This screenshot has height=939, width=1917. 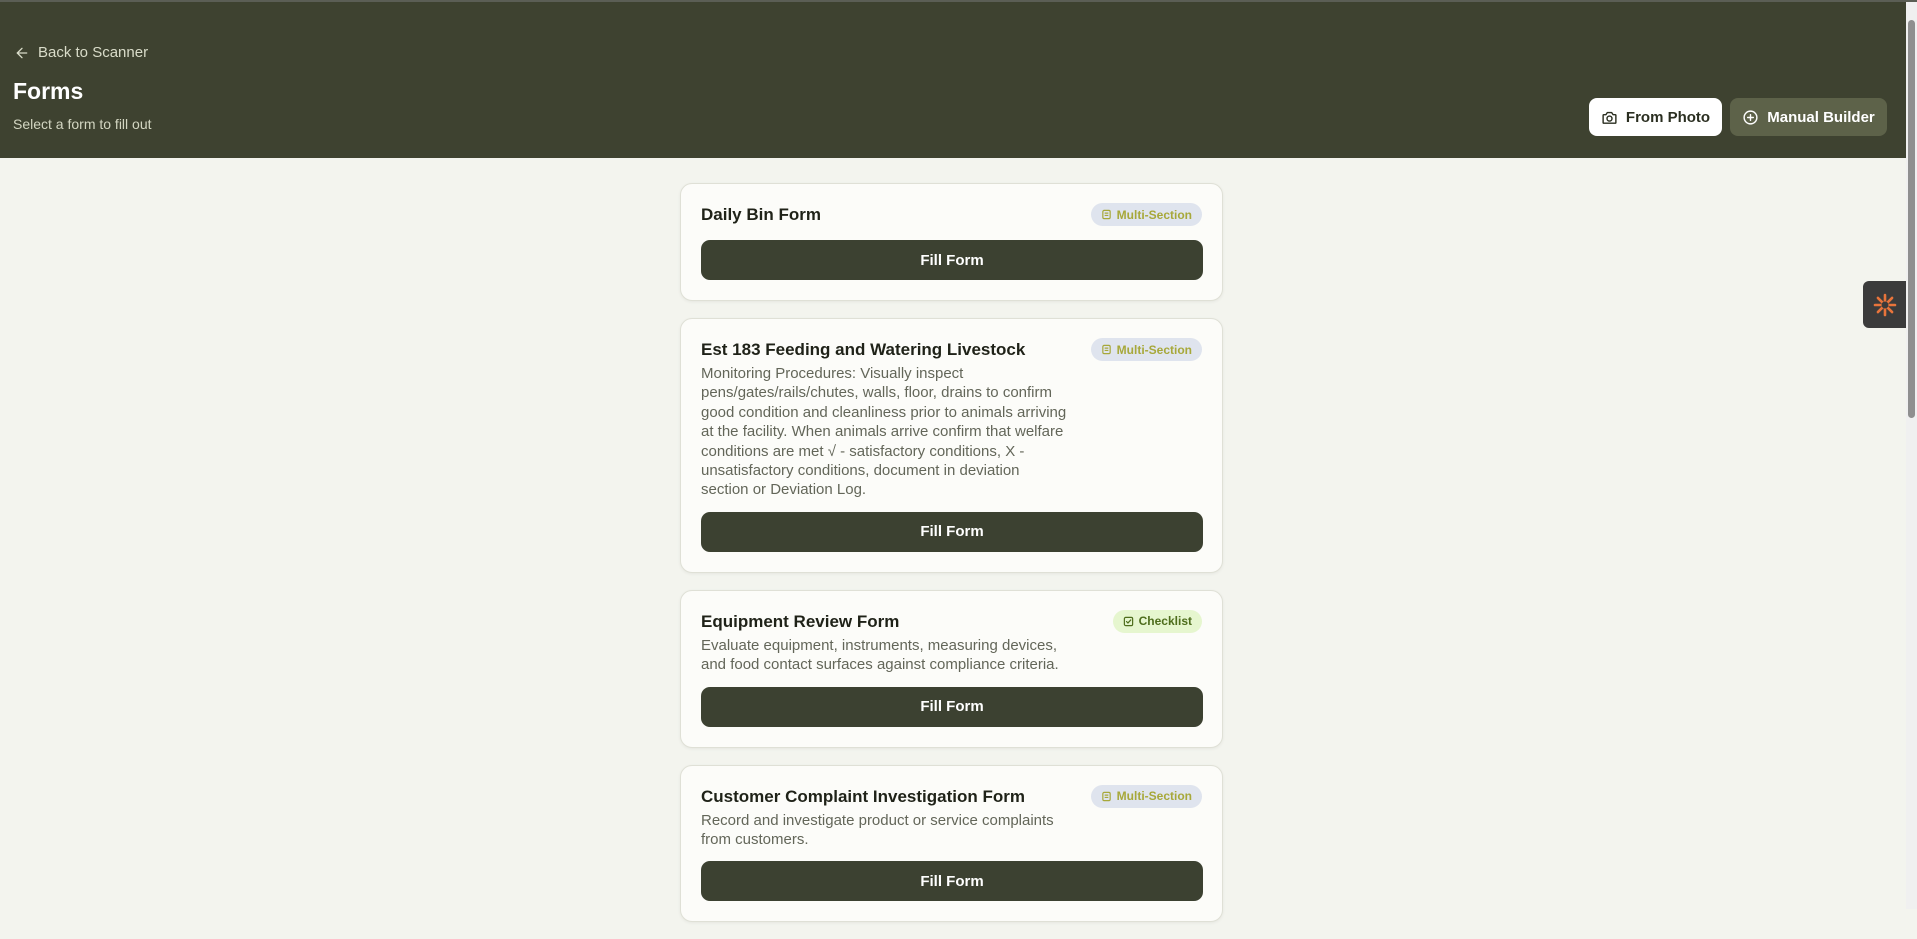 What do you see at coordinates (800, 621) in the screenshot?
I see `form-title: Equipment Review Form` at bounding box center [800, 621].